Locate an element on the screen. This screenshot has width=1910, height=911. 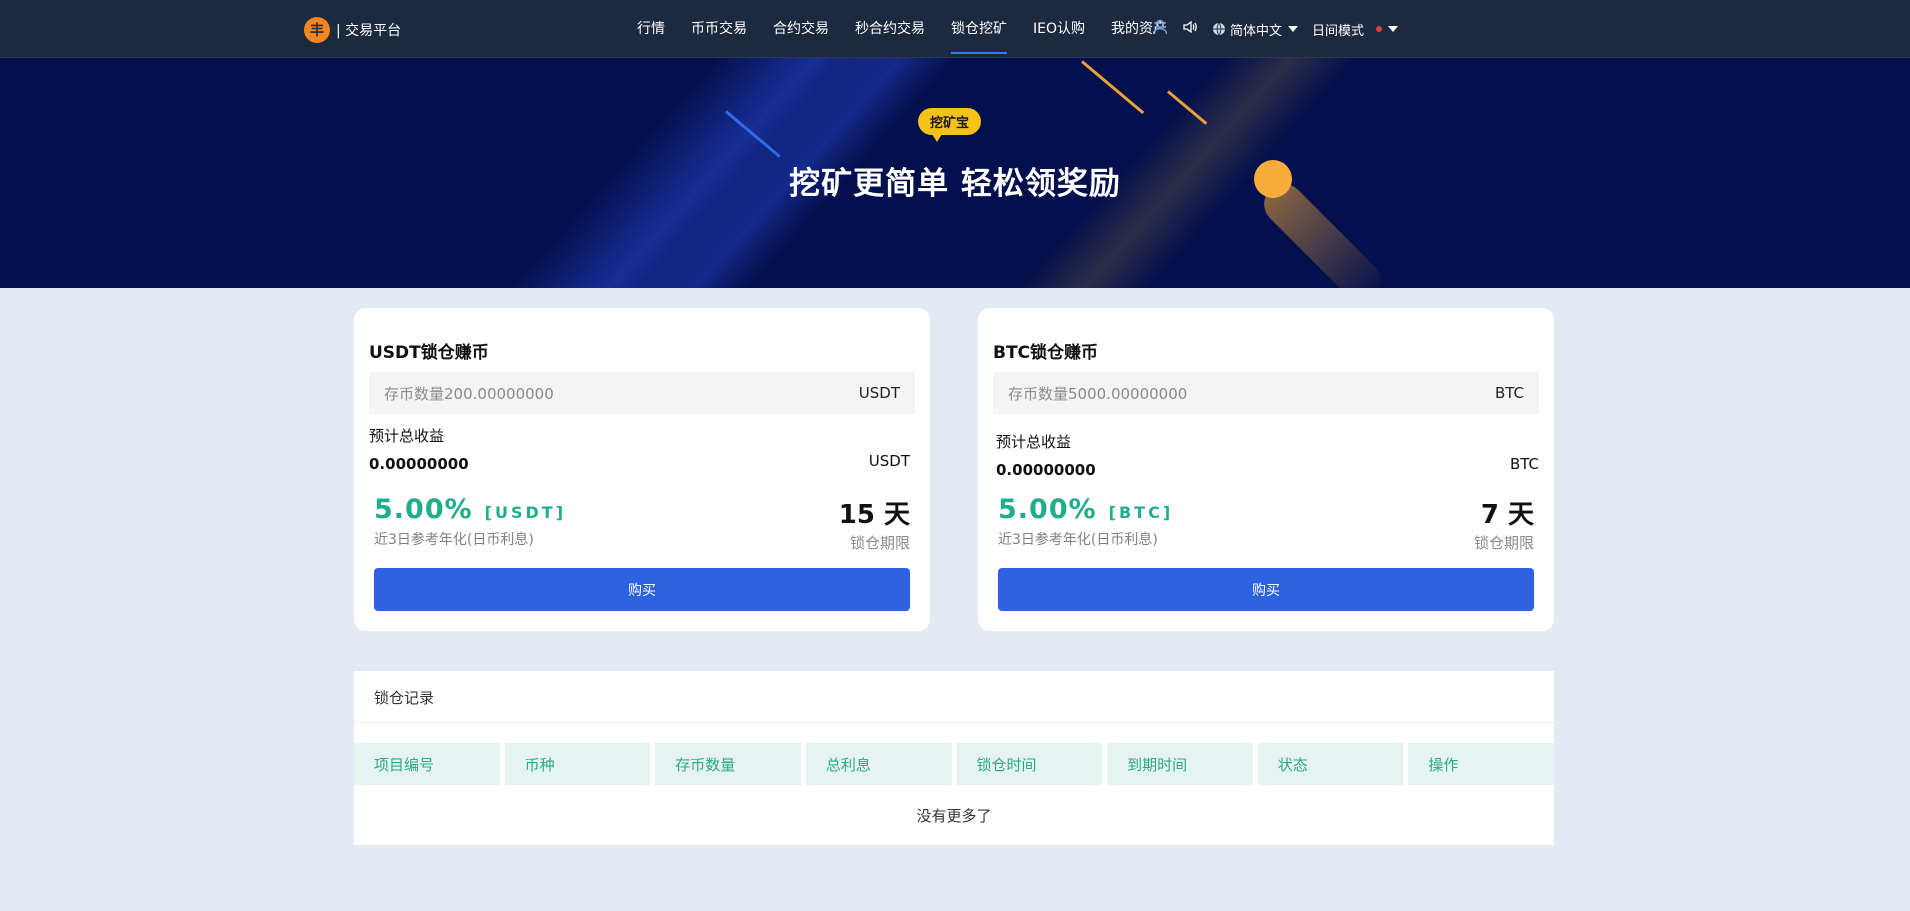
nav-item-market: 行情 is located at coordinates (651, 29).